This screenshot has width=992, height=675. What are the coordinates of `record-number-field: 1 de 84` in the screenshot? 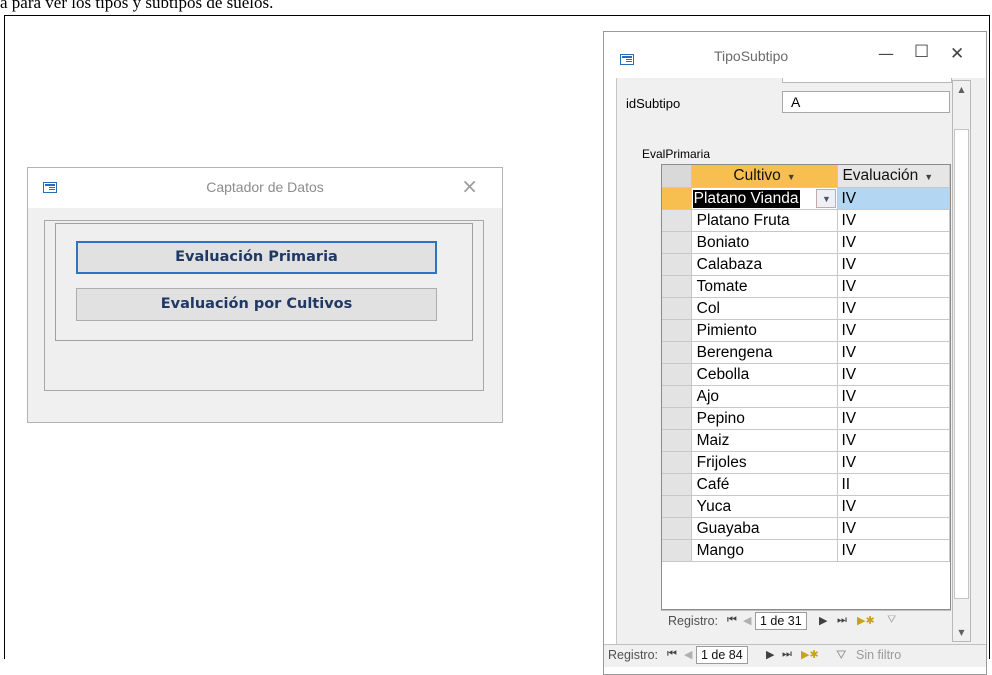 It's located at (722, 655).